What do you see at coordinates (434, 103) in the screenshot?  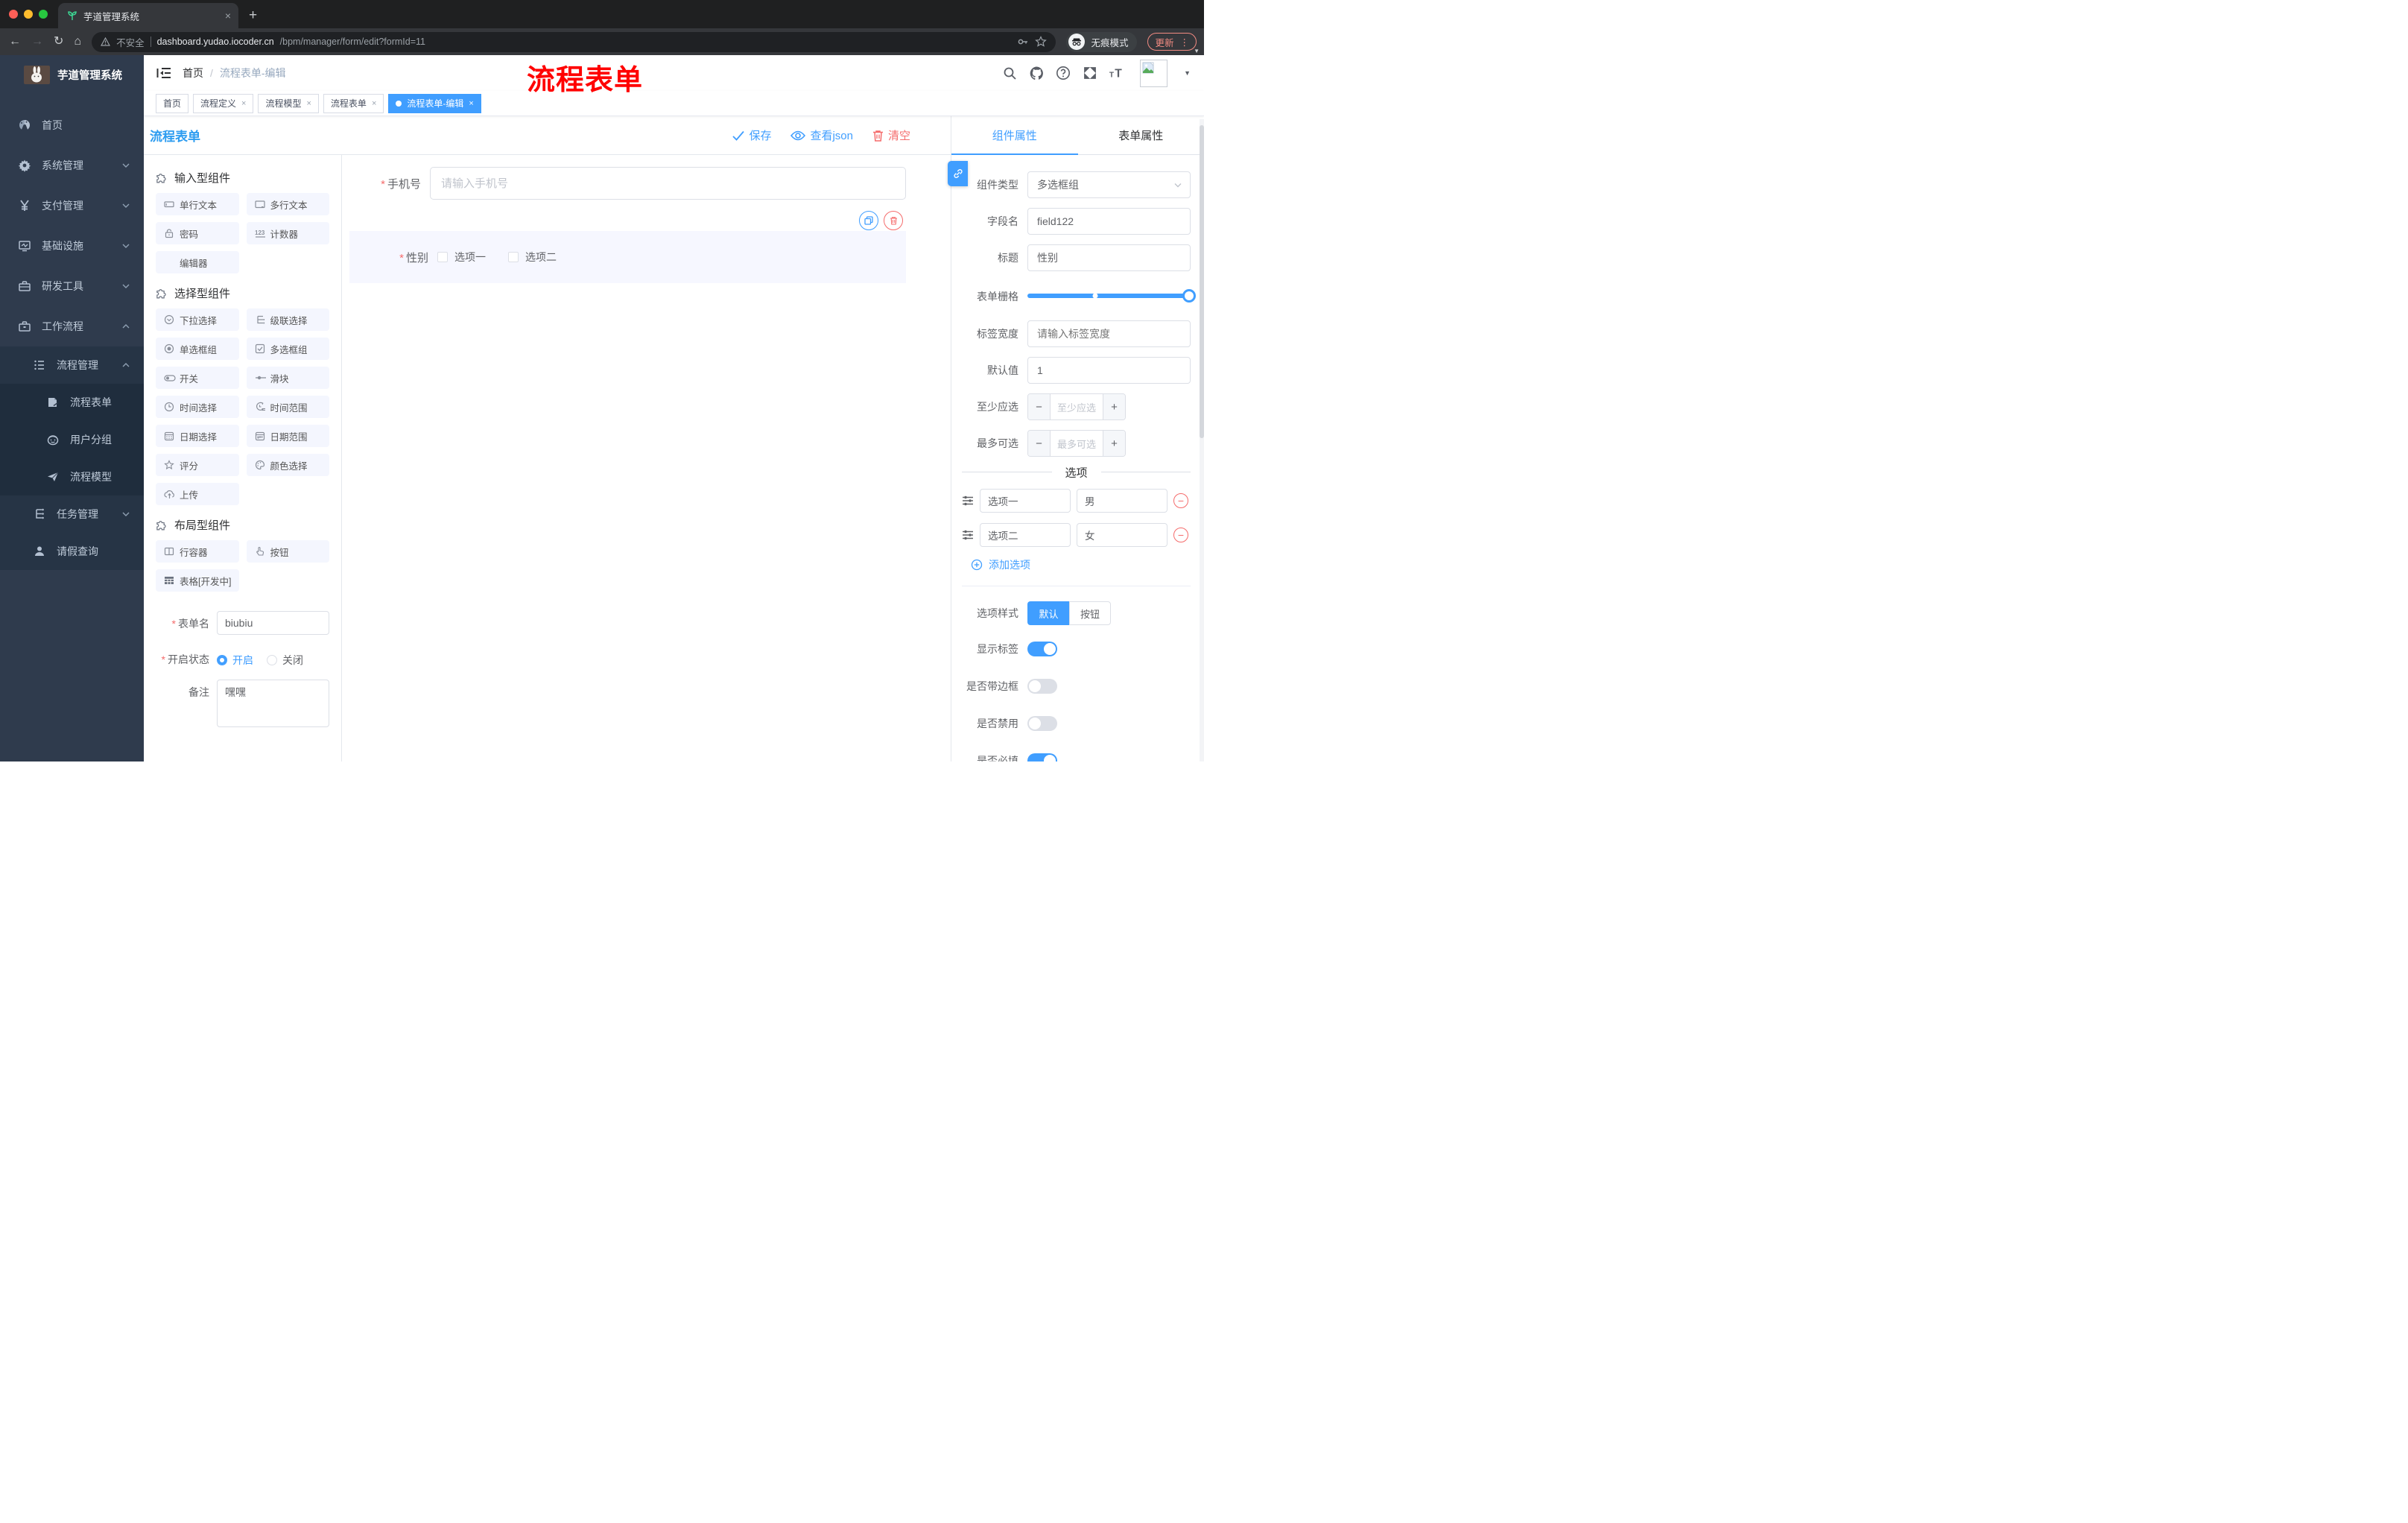 I see `tag-process-form-edit: 流程表单-编辑 ×` at bounding box center [434, 103].